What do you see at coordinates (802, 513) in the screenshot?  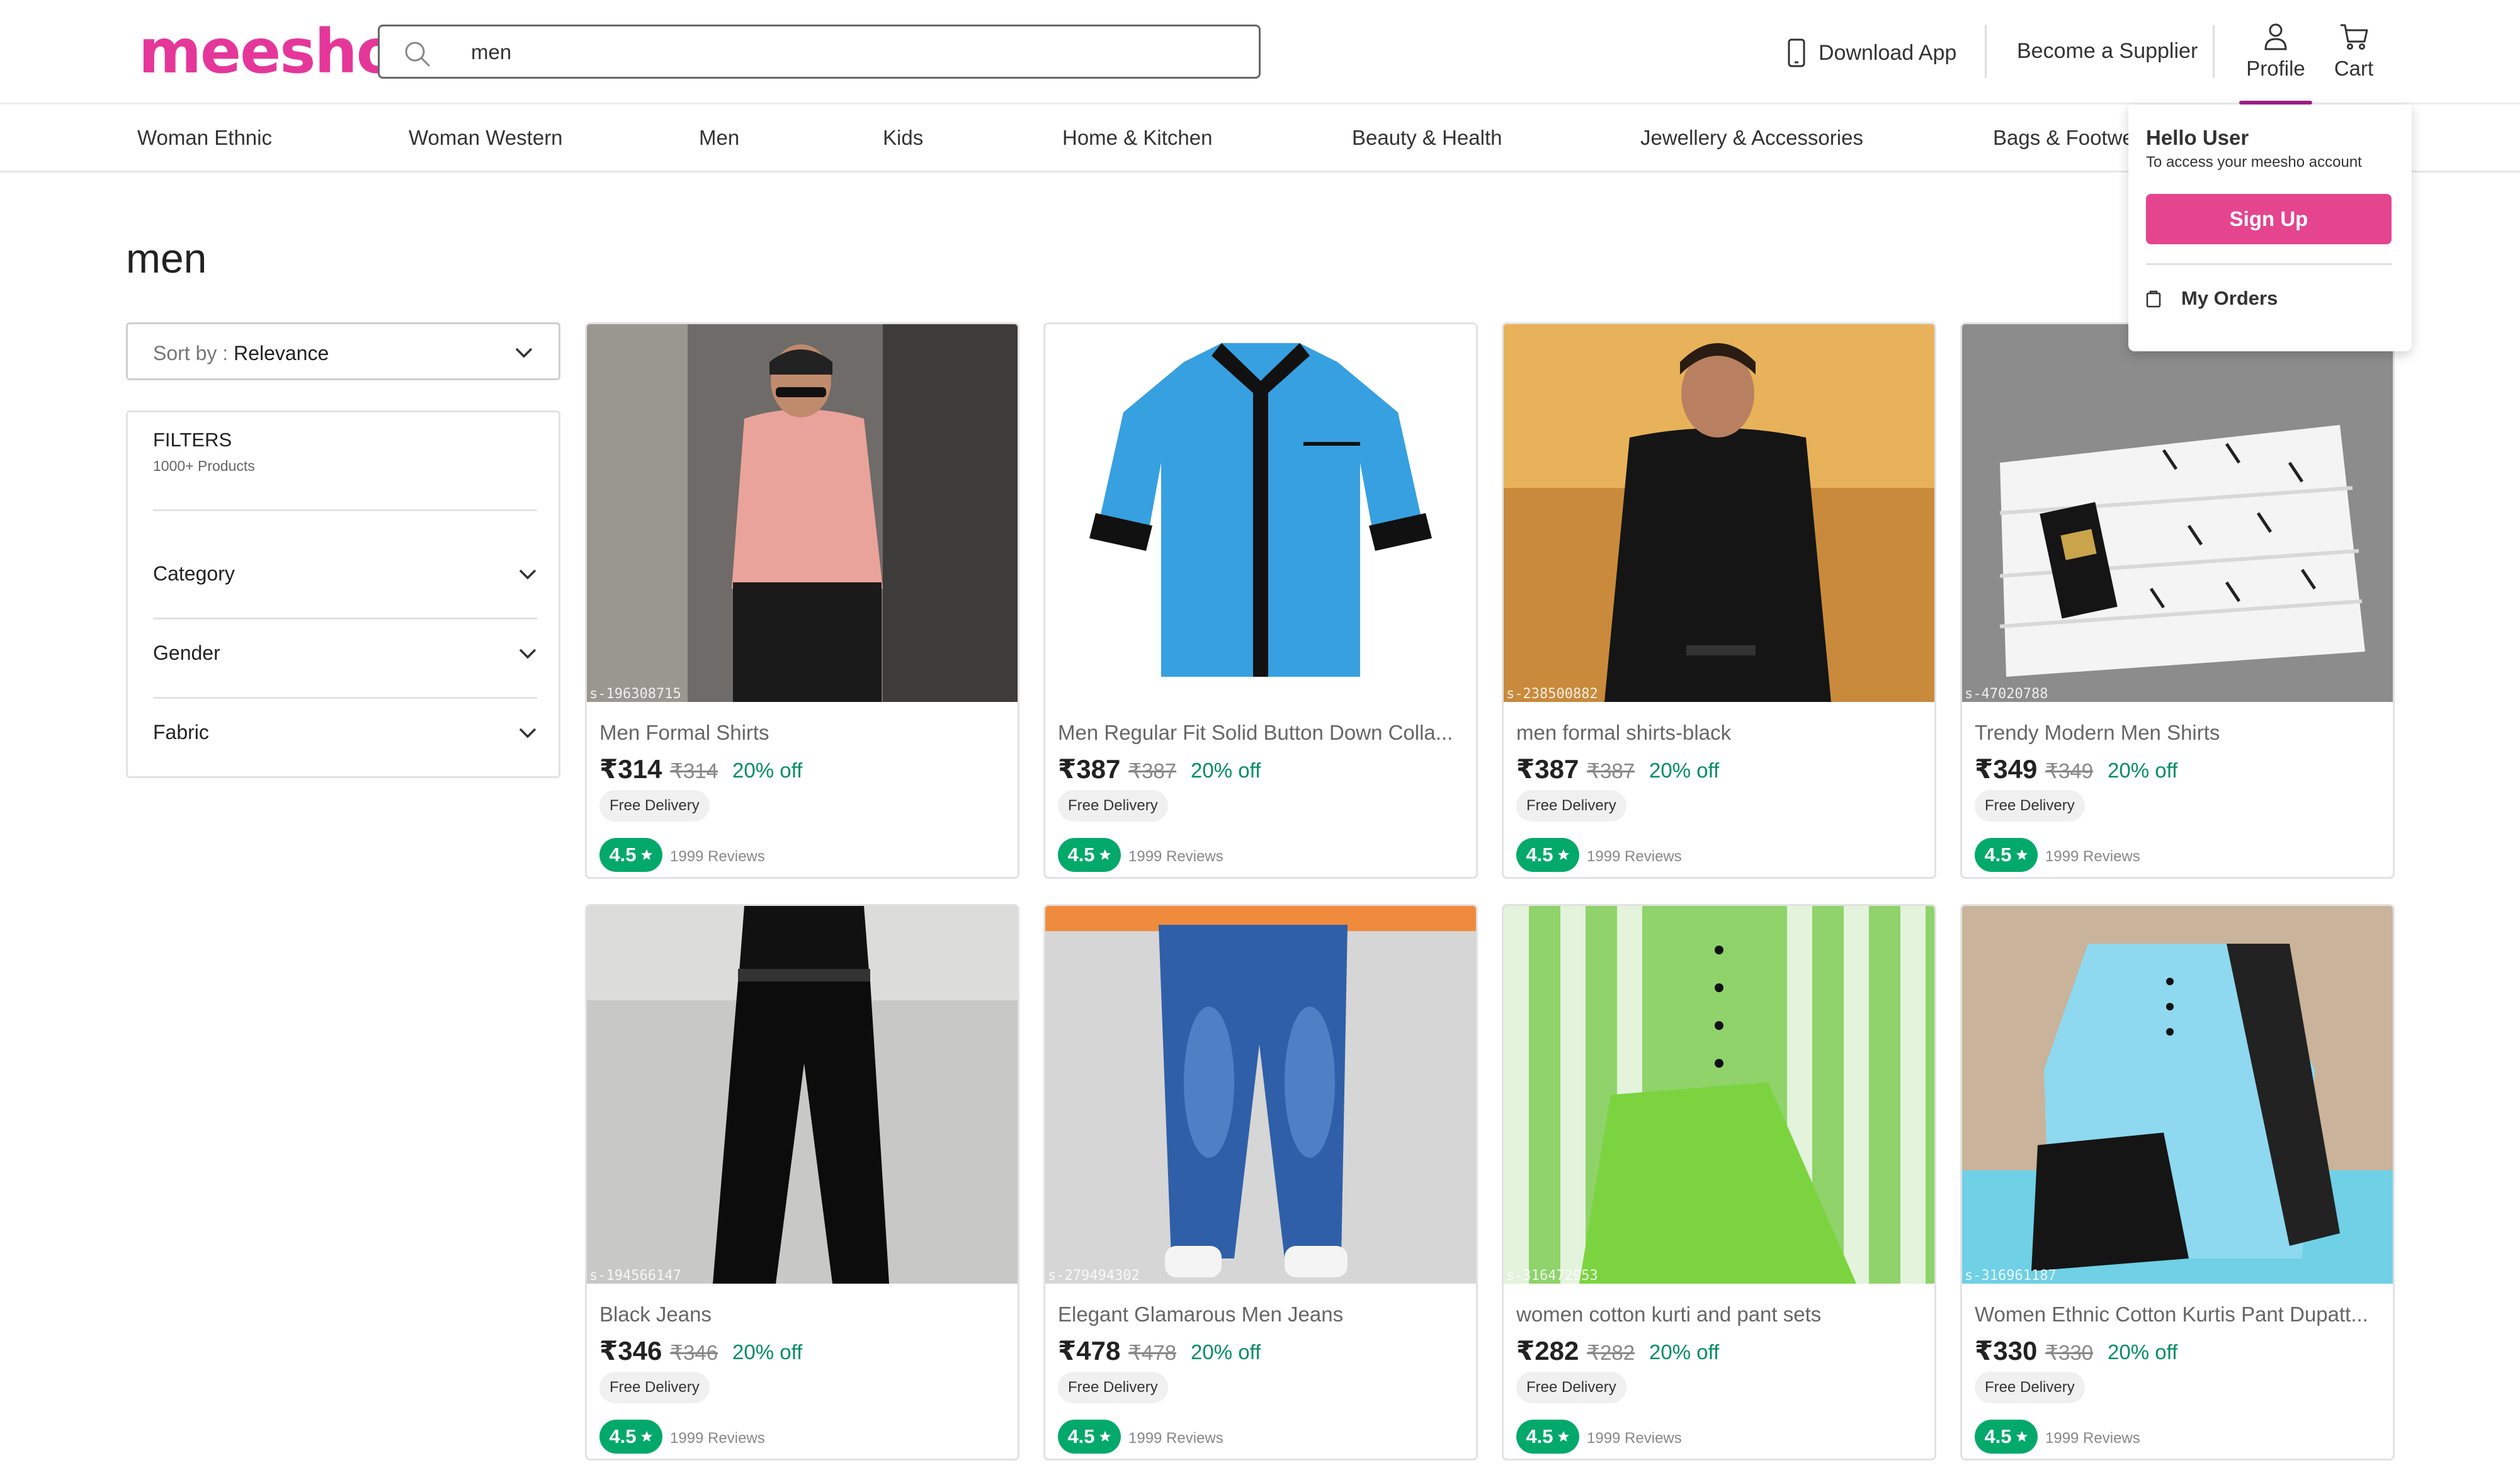 I see `product-image: s-196308715` at bounding box center [802, 513].